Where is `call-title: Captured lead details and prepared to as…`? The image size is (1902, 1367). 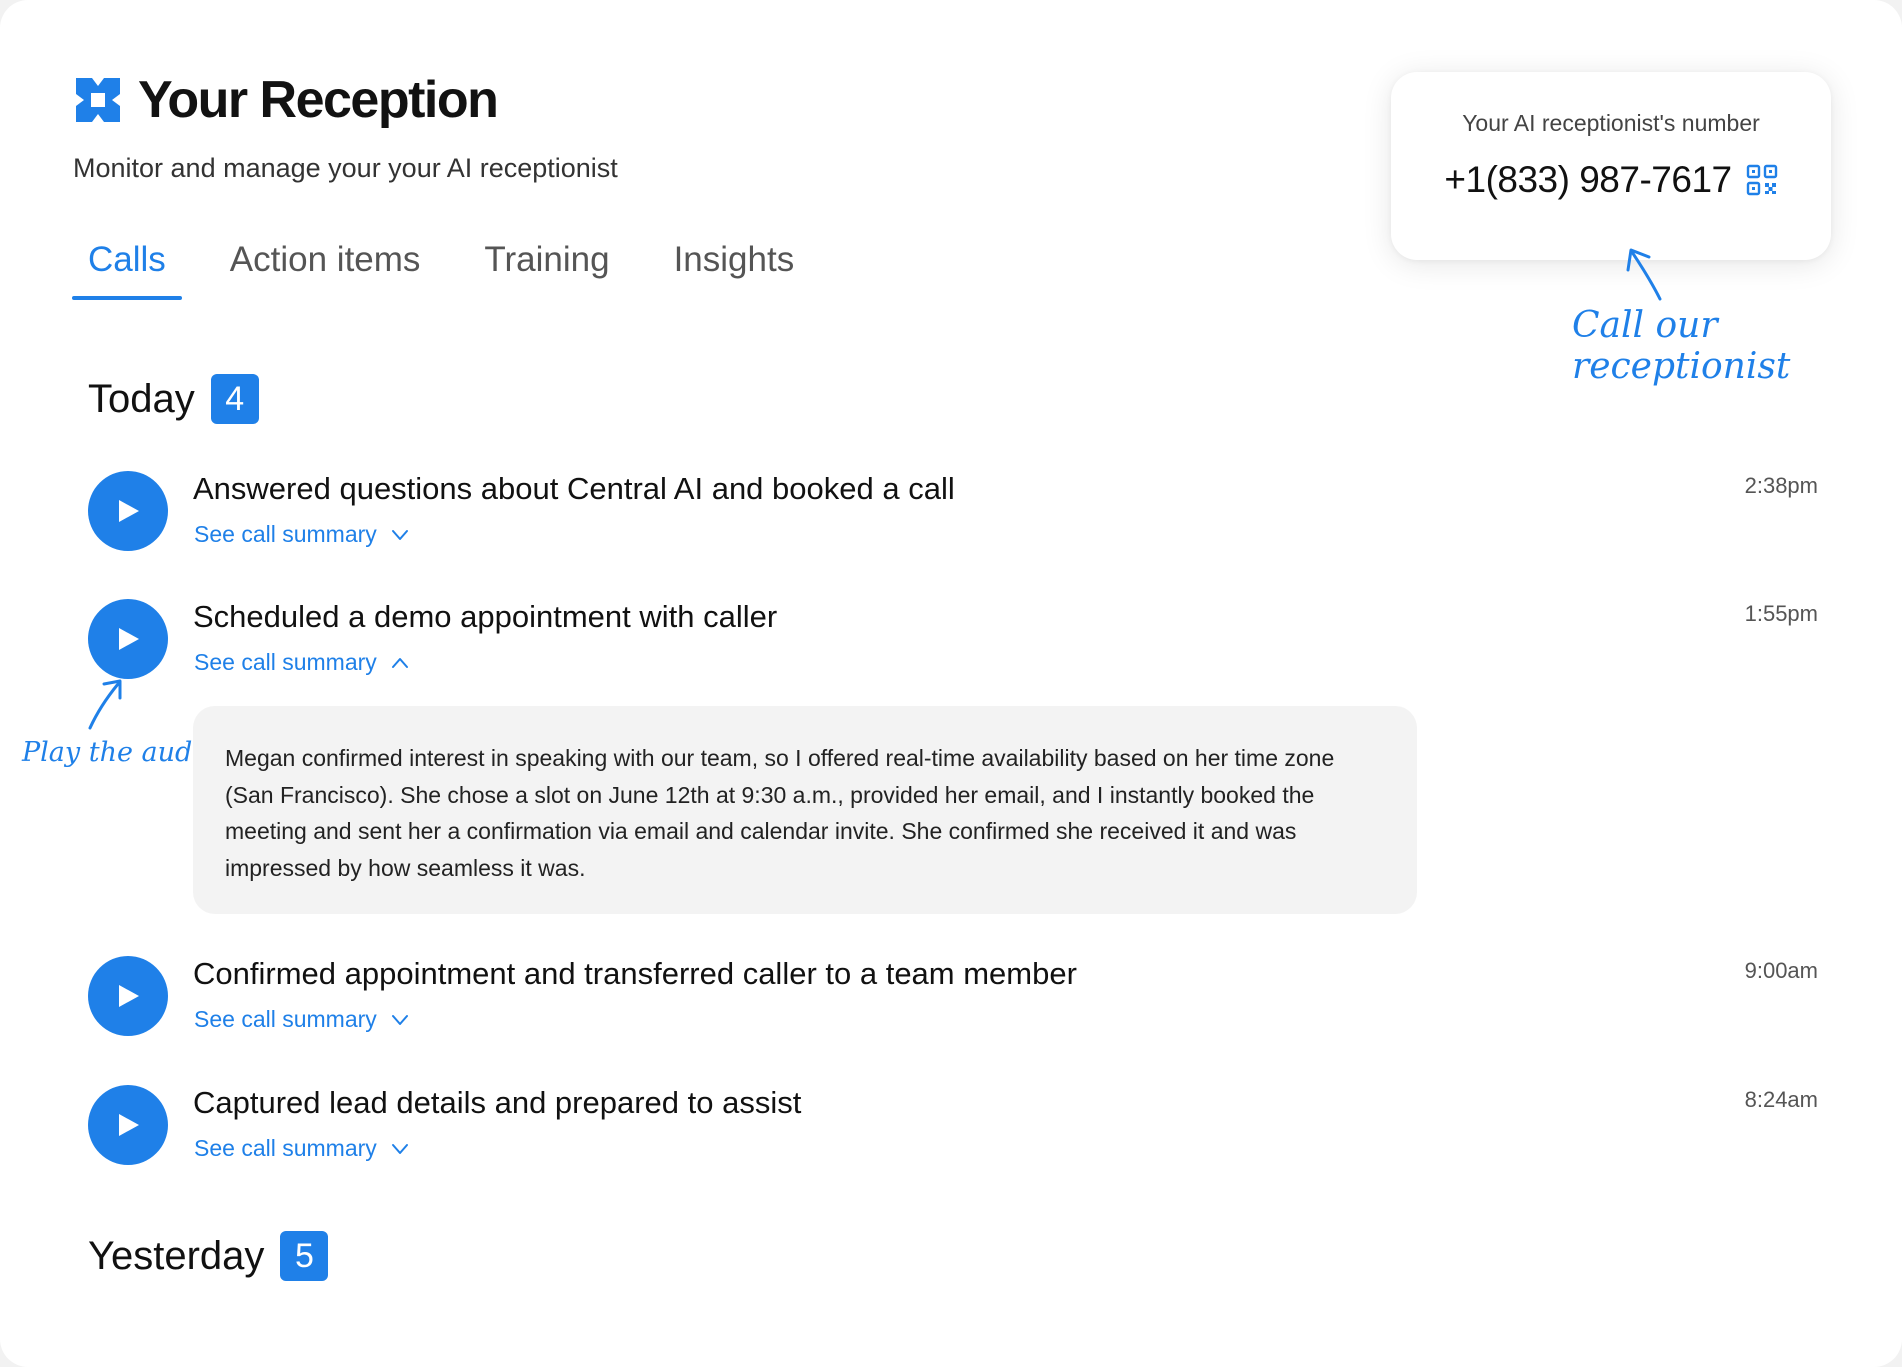 call-title: Captured lead details and prepared to as… is located at coordinates (497, 1102).